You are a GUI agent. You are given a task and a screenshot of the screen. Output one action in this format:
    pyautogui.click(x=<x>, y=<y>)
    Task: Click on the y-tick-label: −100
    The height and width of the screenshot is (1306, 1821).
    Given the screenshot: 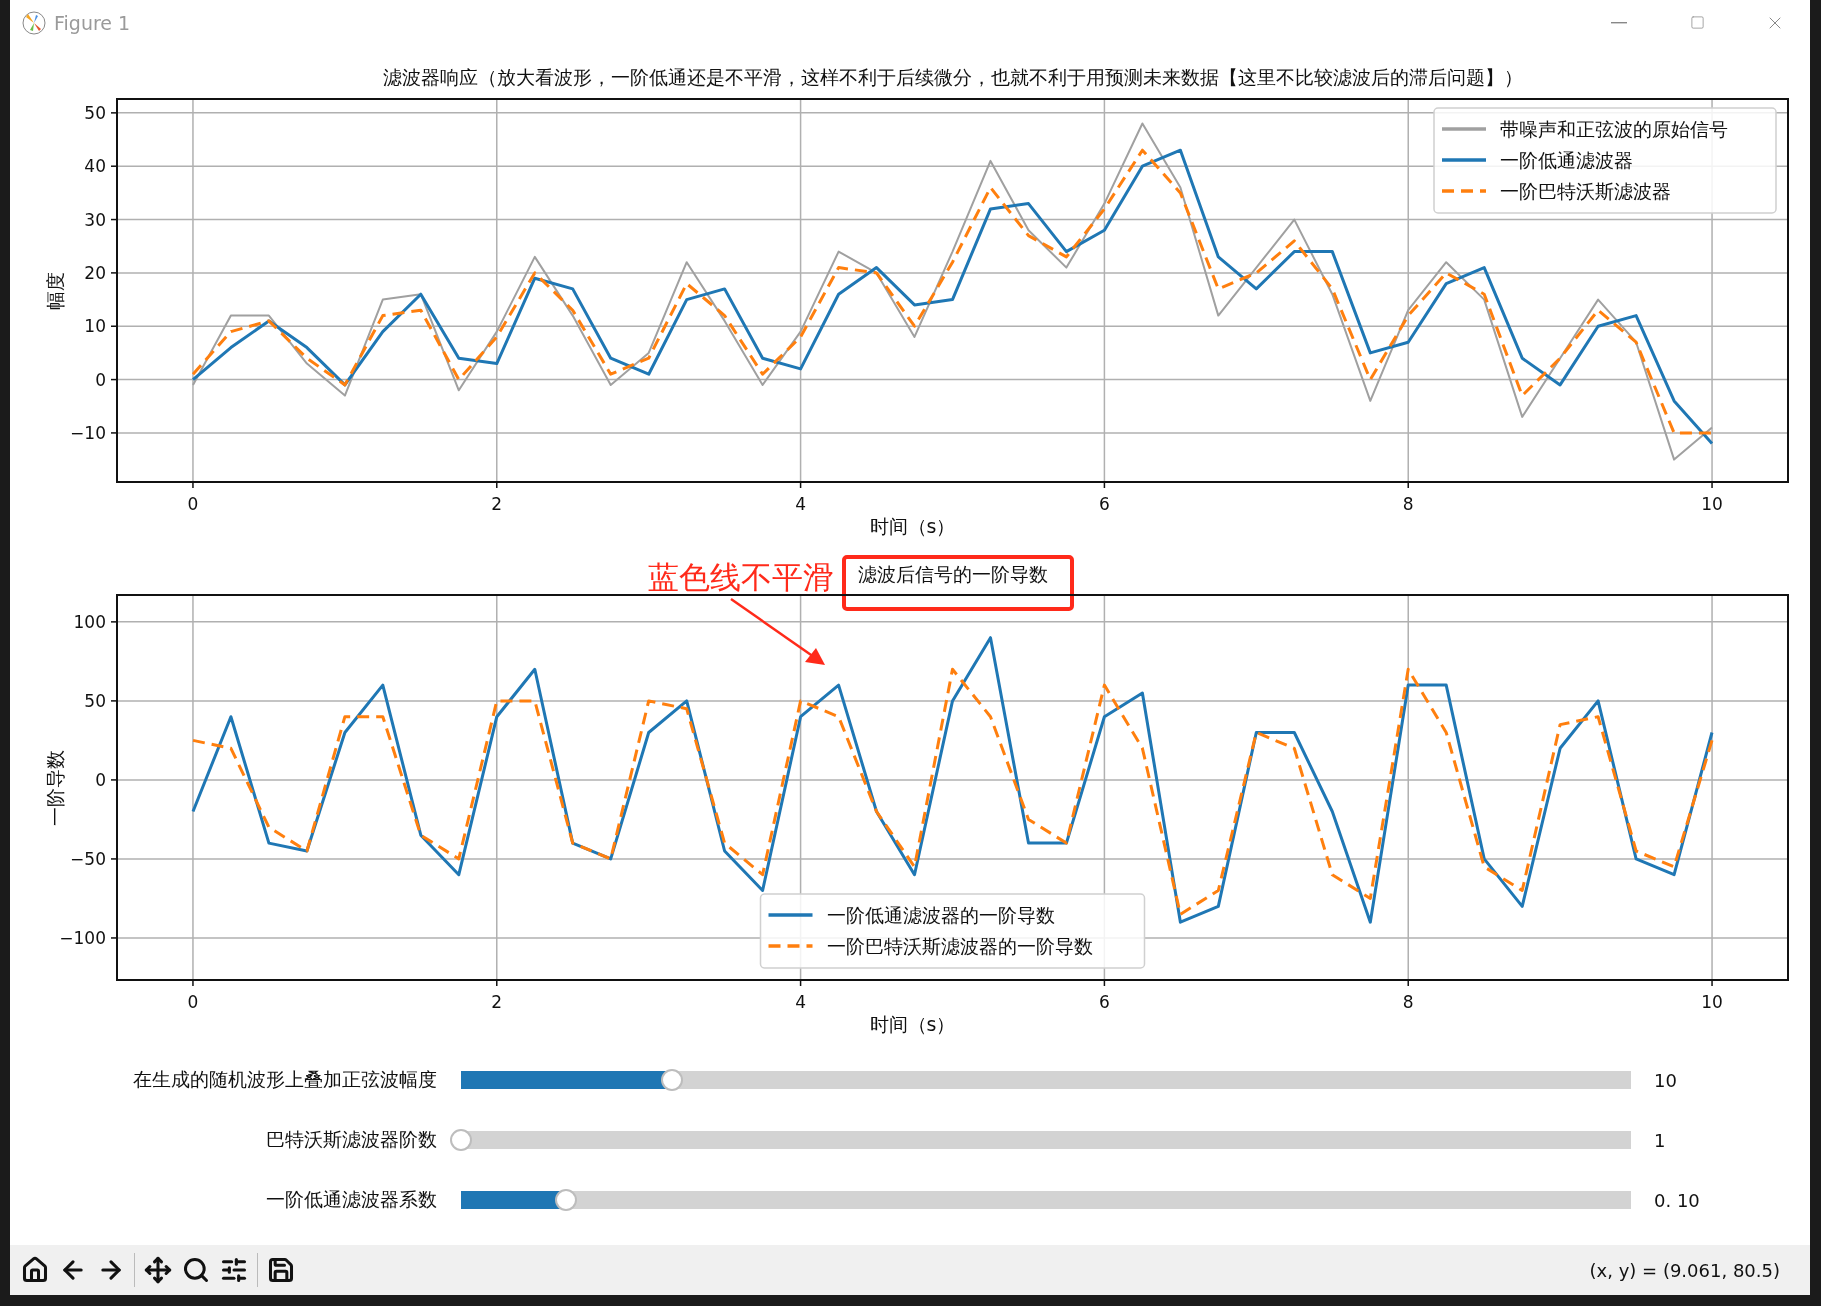 What is the action you would take?
    pyautogui.click(x=82, y=938)
    